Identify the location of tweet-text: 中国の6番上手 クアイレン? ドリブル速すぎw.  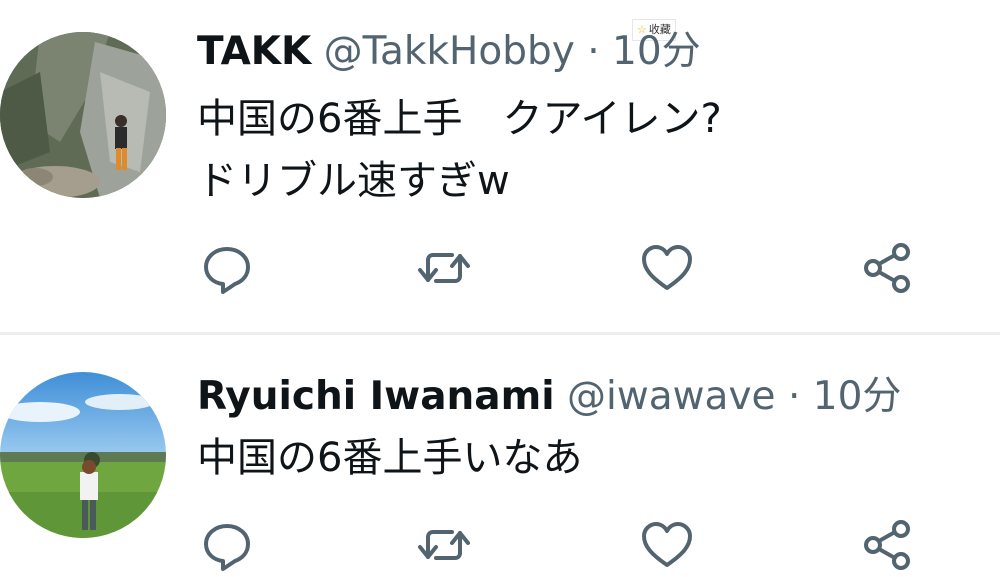
(459, 150).